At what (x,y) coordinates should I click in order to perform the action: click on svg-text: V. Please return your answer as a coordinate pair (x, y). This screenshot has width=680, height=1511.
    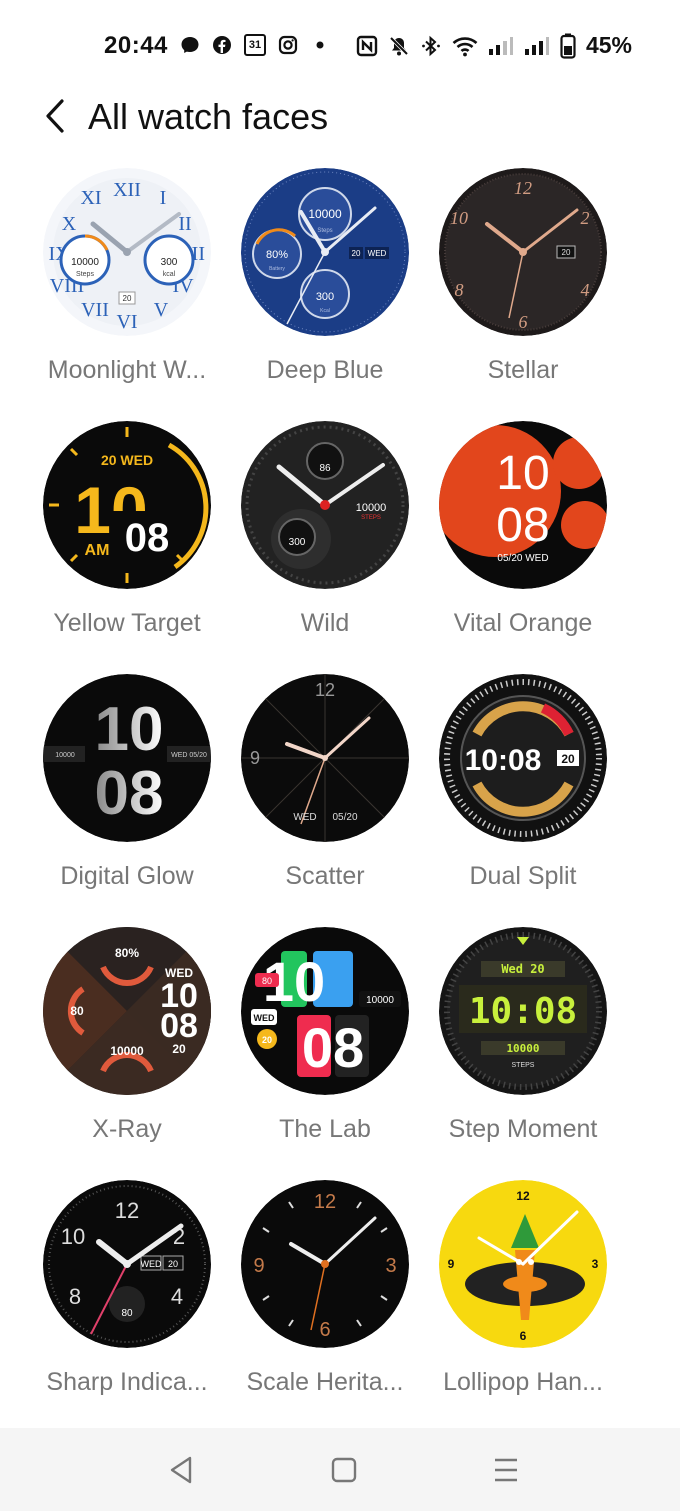
    Looking at the image, I should click on (161, 310).